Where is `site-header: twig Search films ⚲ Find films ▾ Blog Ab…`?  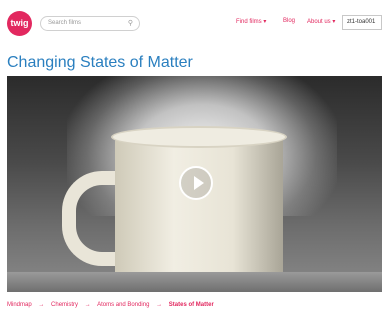 site-header: twig Search films ⚲ Find films ▾ Blog Ab… is located at coordinates (191, 22).